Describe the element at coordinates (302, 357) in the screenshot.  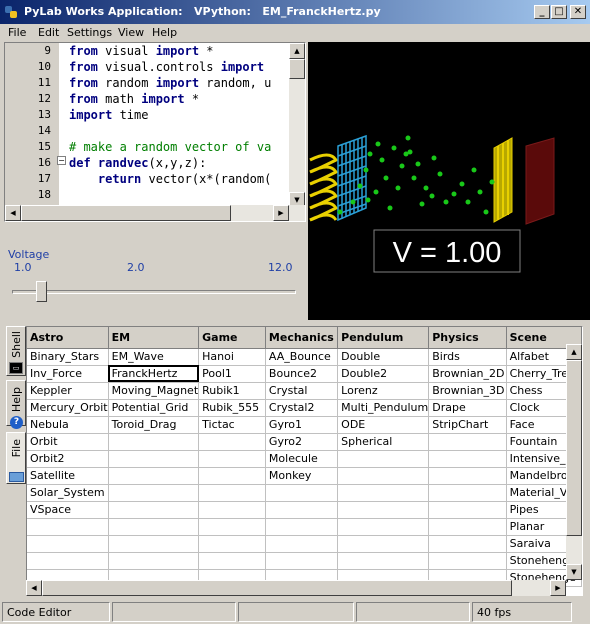
I see `table-cell: AA_Bounce` at that location.